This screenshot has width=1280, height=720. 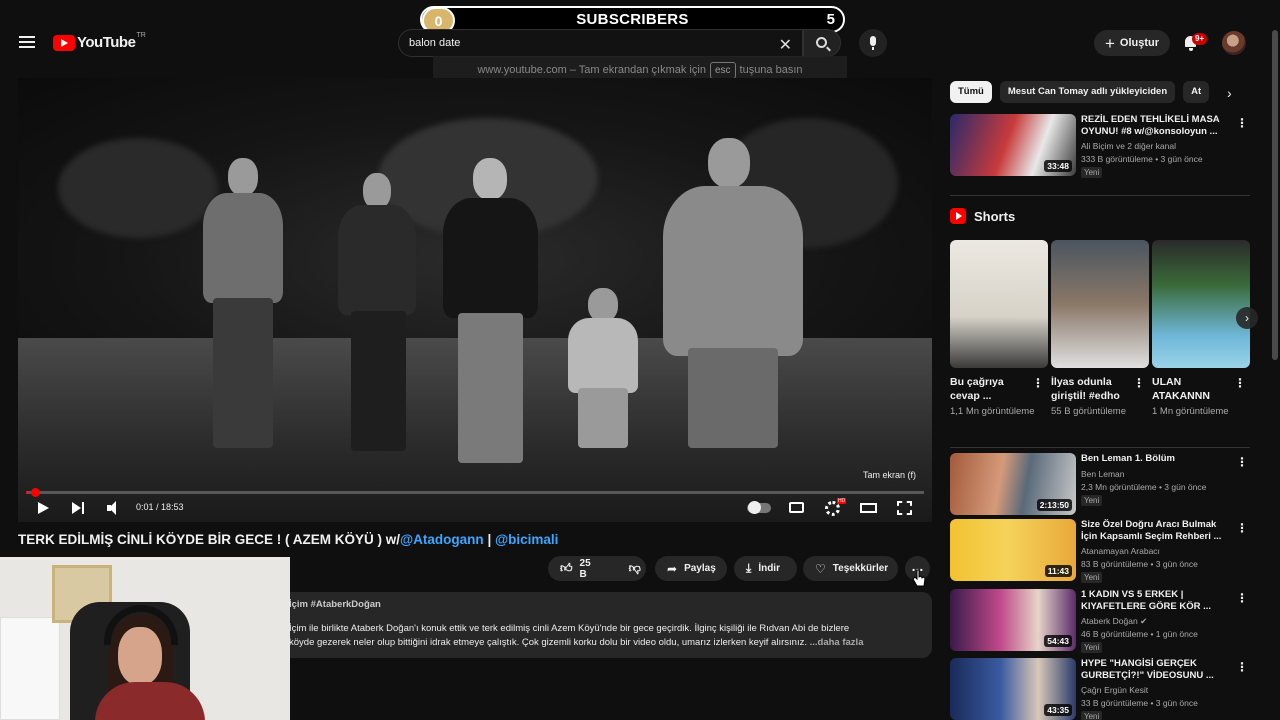 I want to click on search-button, so click(x=822, y=43).